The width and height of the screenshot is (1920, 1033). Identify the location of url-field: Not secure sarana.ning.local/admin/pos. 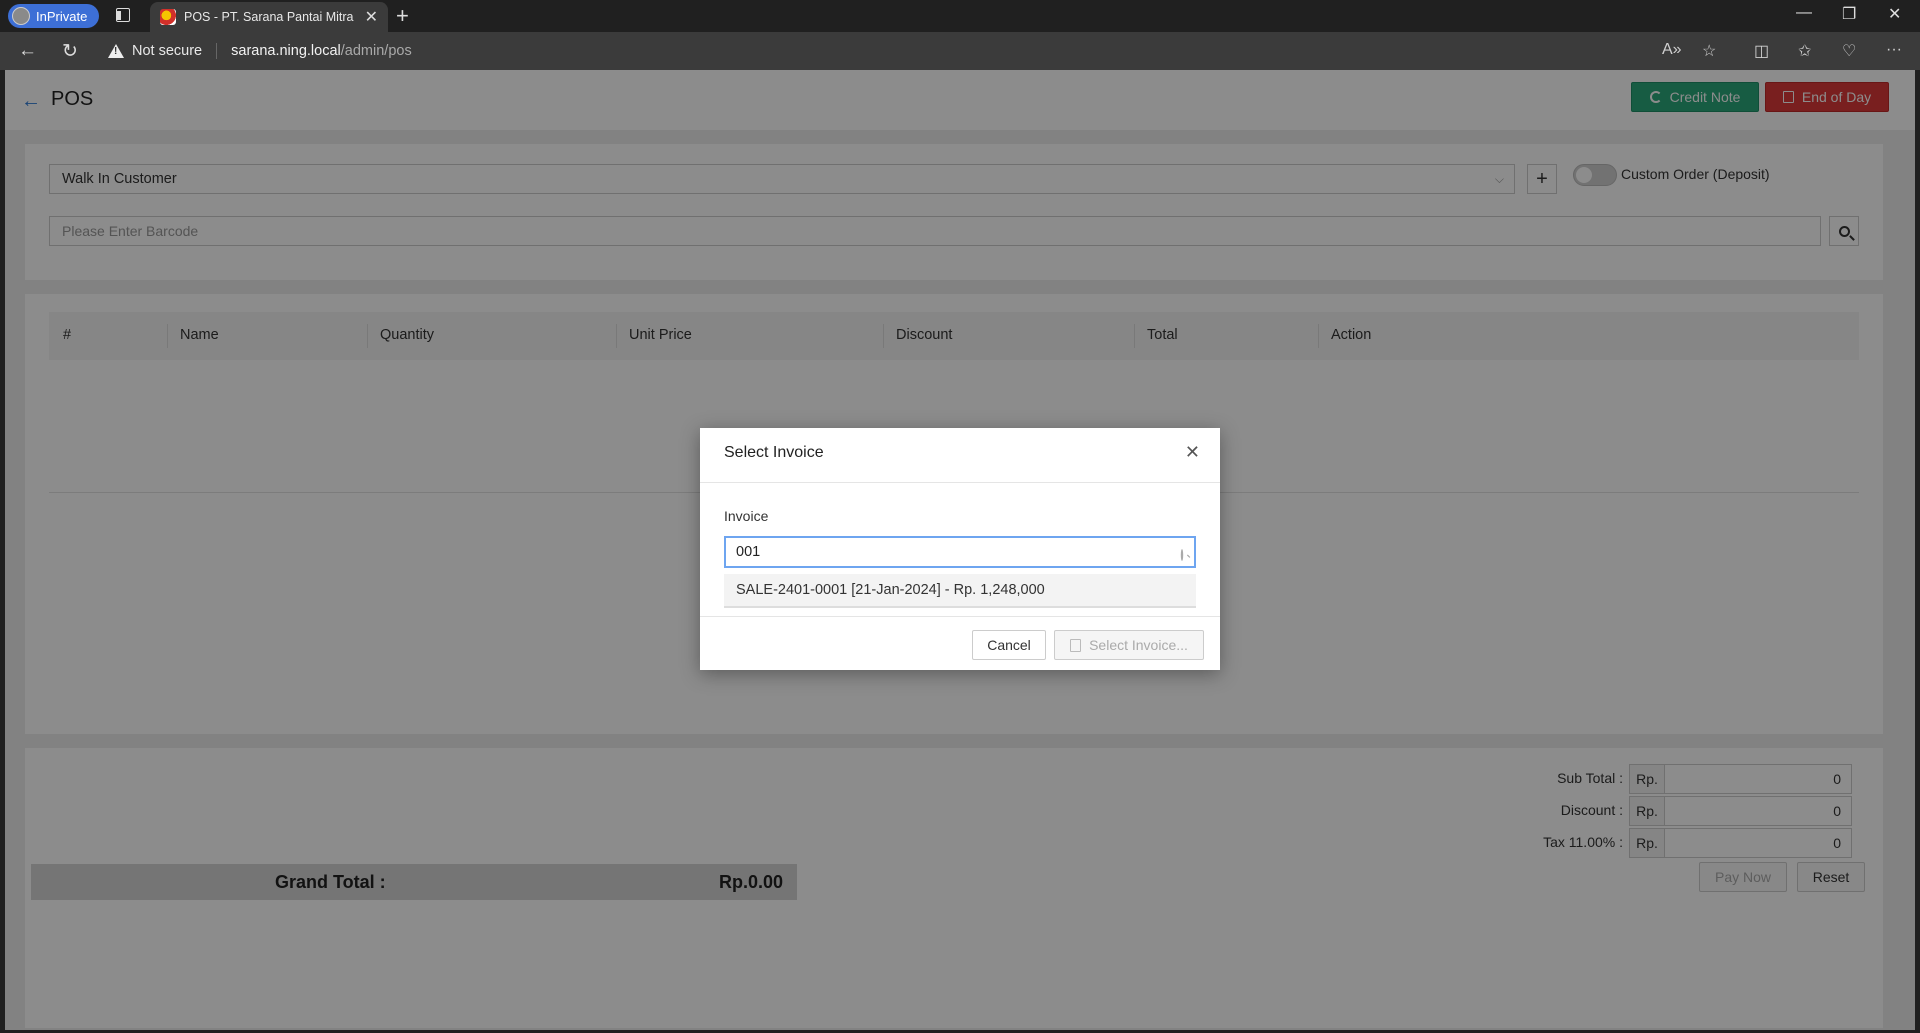
(873, 51).